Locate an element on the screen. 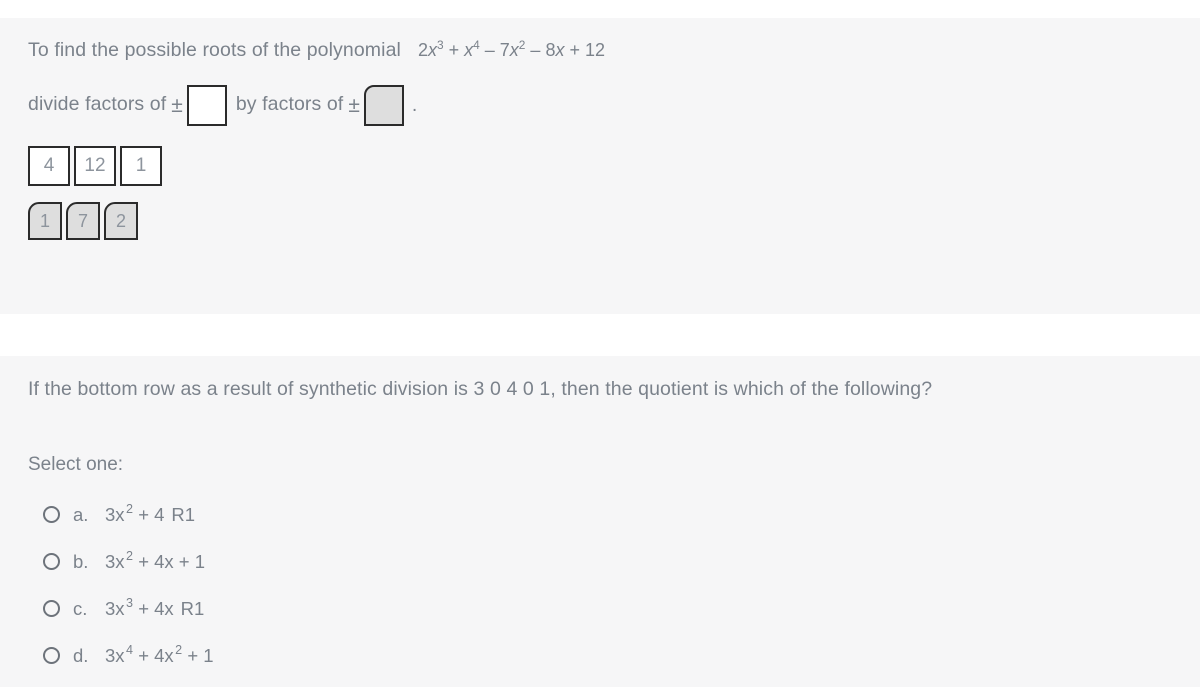 This screenshot has height=687, width=1200. question-1-prompt-part-3: by factors of is located at coordinates (289, 104).